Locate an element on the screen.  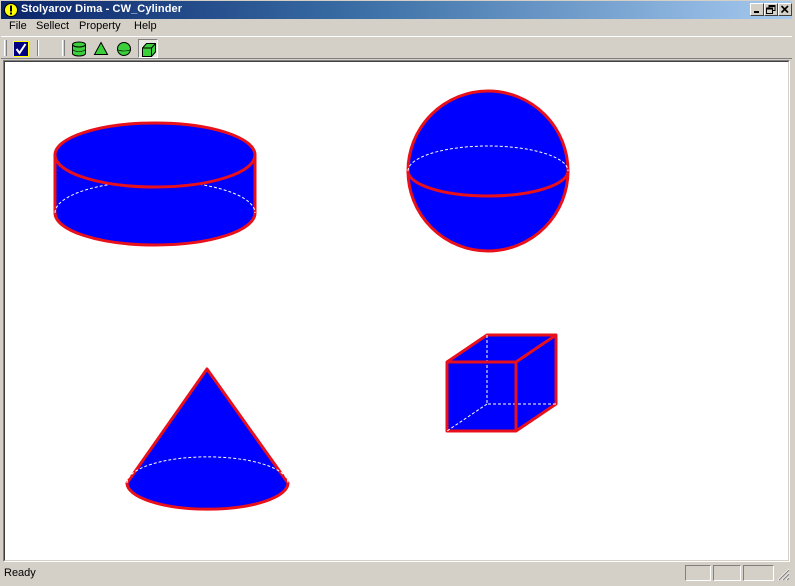
sphere-body is located at coordinates (488, 171).